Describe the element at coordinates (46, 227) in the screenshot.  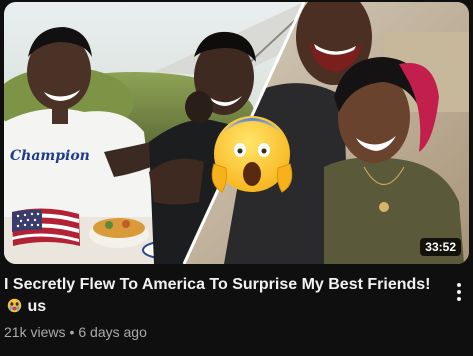
I see `usa-flag-icon` at that location.